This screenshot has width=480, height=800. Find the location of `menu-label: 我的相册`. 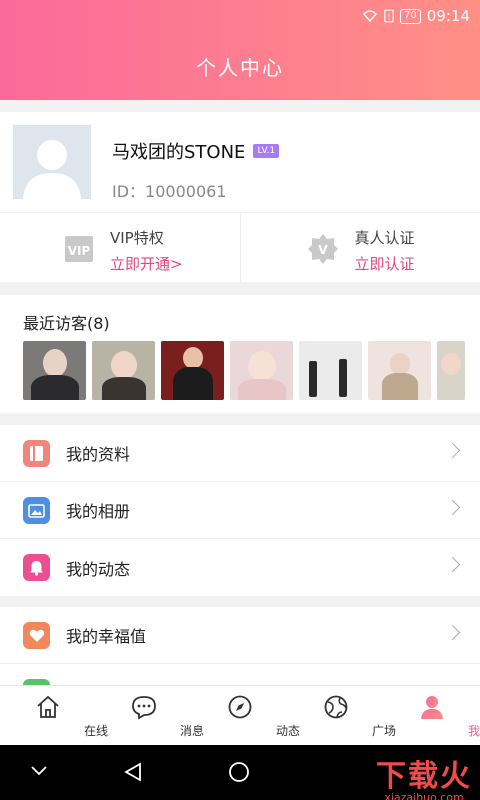

menu-label: 我的相册 is located at coordinates (98, 511).